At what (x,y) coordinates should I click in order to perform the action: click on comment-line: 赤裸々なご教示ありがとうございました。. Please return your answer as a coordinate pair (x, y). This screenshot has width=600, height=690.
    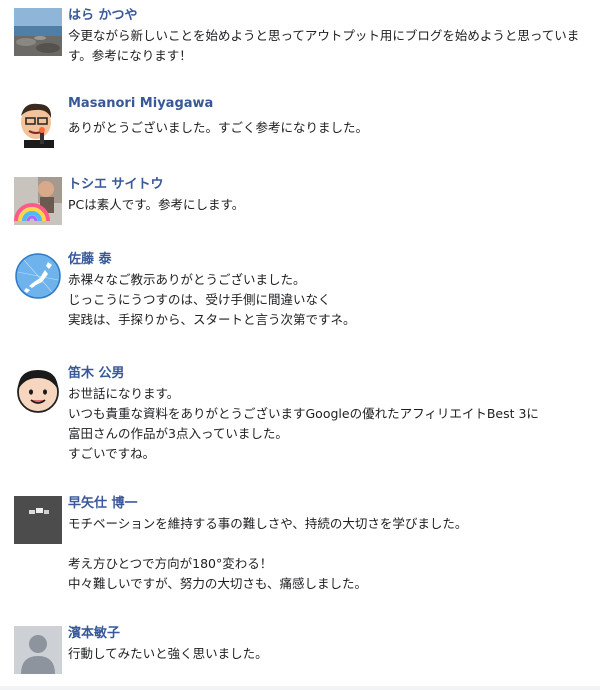
    Looking at the image, I should click on (187, 279).